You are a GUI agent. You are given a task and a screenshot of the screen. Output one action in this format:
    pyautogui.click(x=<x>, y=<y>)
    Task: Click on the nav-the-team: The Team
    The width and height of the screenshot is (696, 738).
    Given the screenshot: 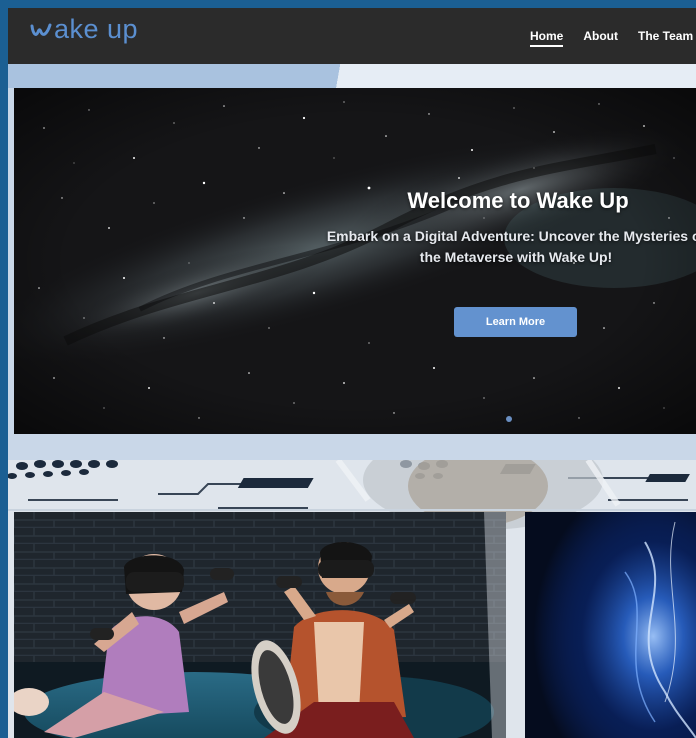 What is the action you would take?
    pyautogui.click(x=665, y=36)
    